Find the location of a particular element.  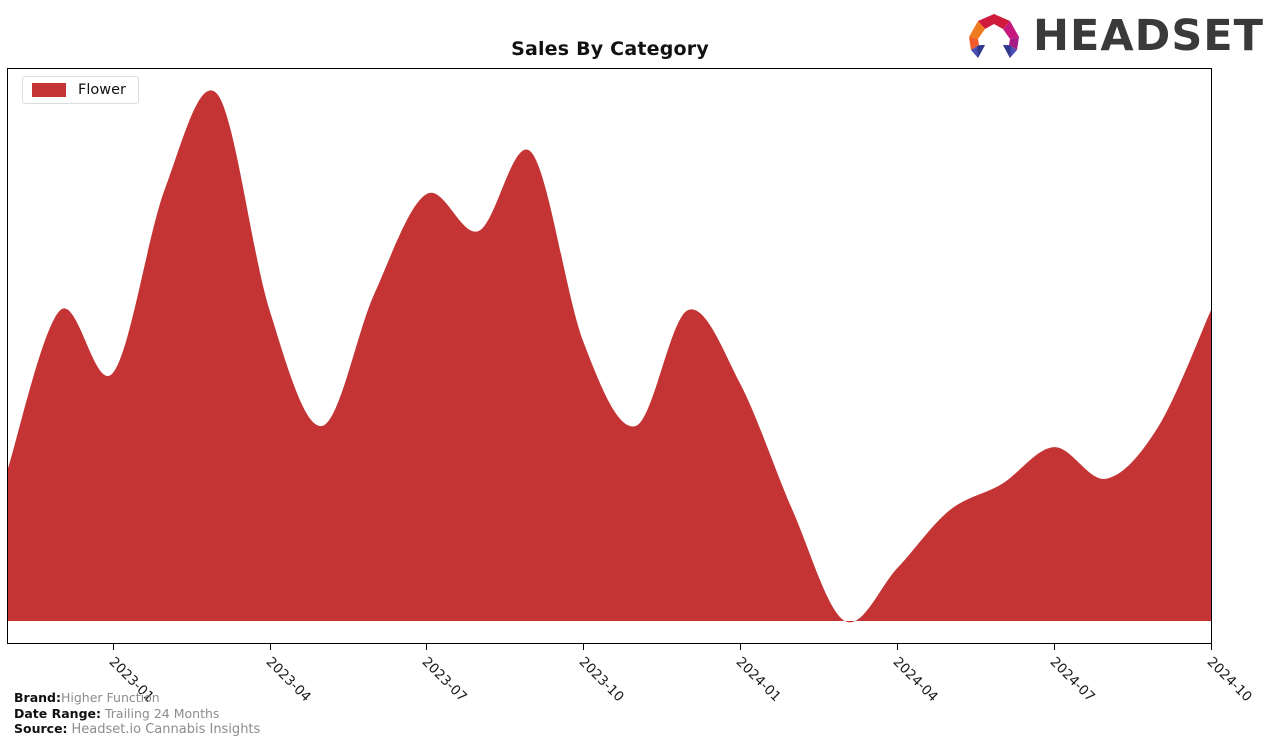

footer-date-range-row: Date Range: Trailing 24 Months is located at coordinates (137, 714).